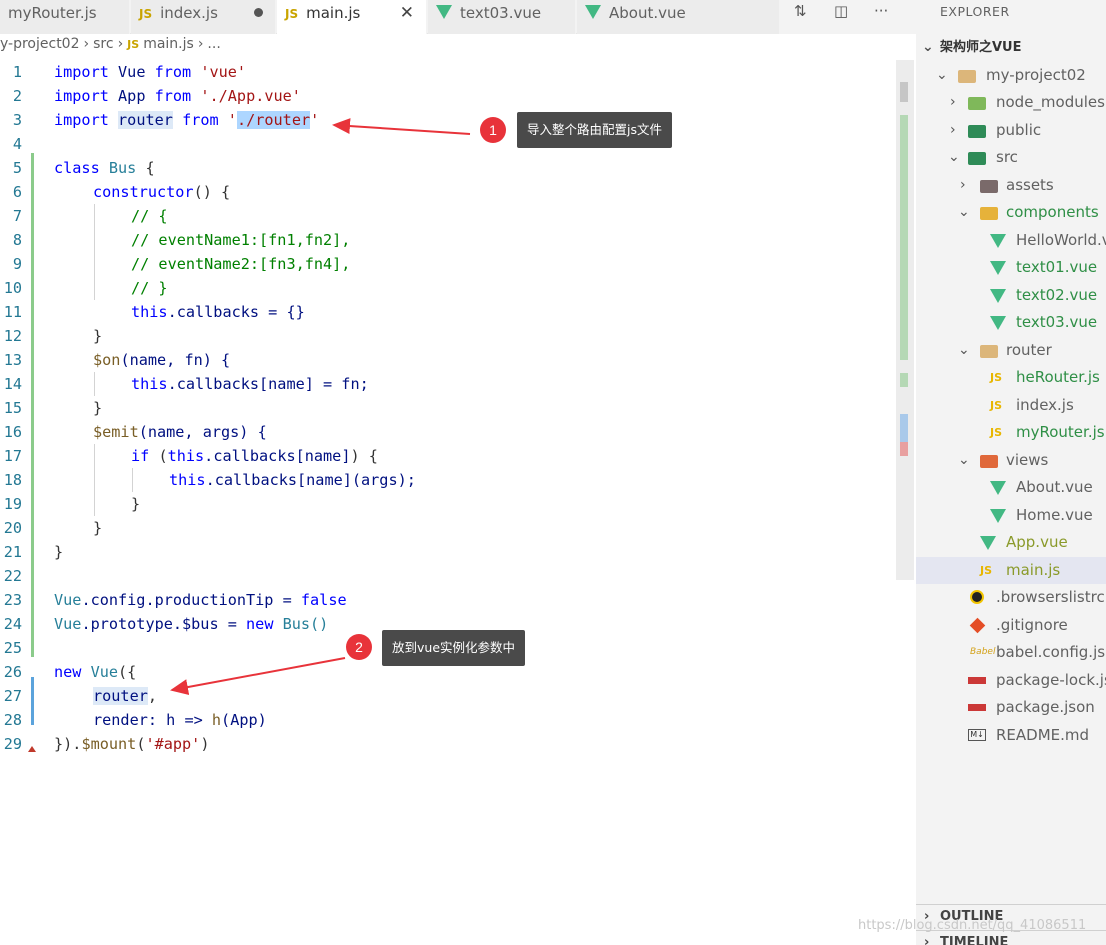 This screenshot has height=945, width=1106. I want to click on tree-item-browserslistrc: .browserslistrc, so click(1011, 597).